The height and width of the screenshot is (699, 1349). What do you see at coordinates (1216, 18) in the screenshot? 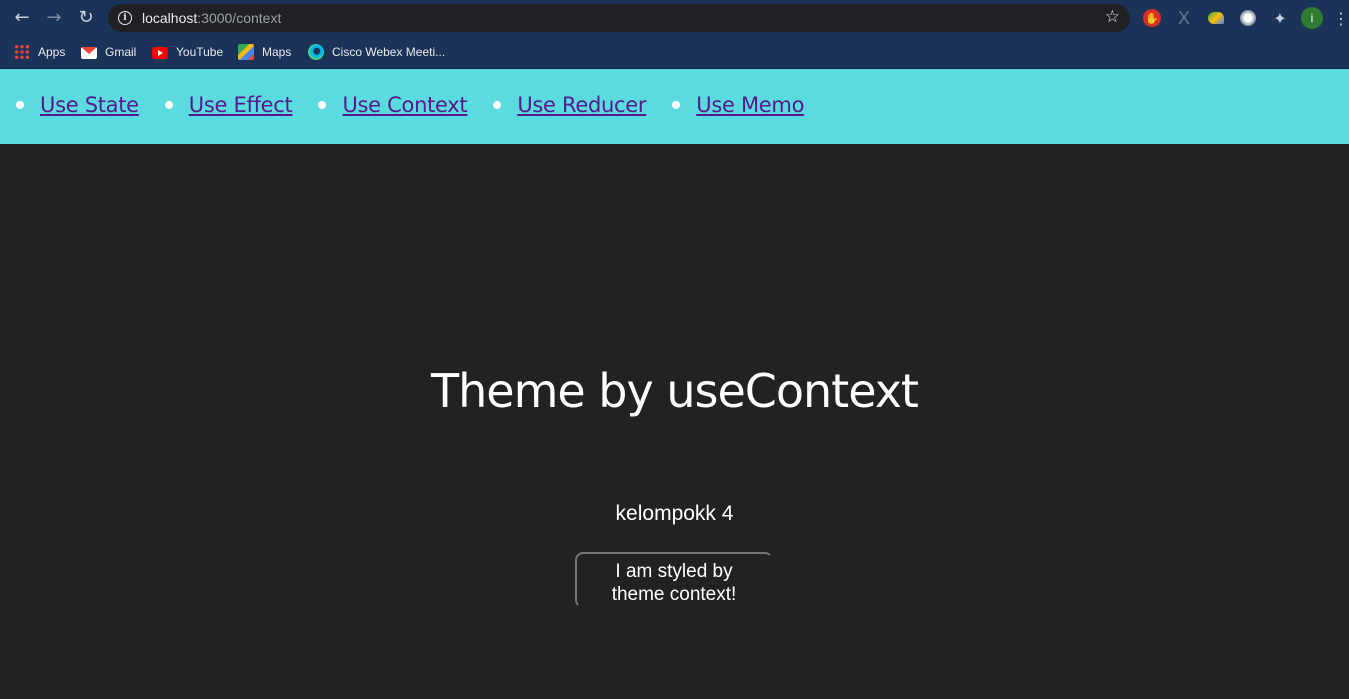
I see `translate-extension-icon` at bounding box center [1216, 18].